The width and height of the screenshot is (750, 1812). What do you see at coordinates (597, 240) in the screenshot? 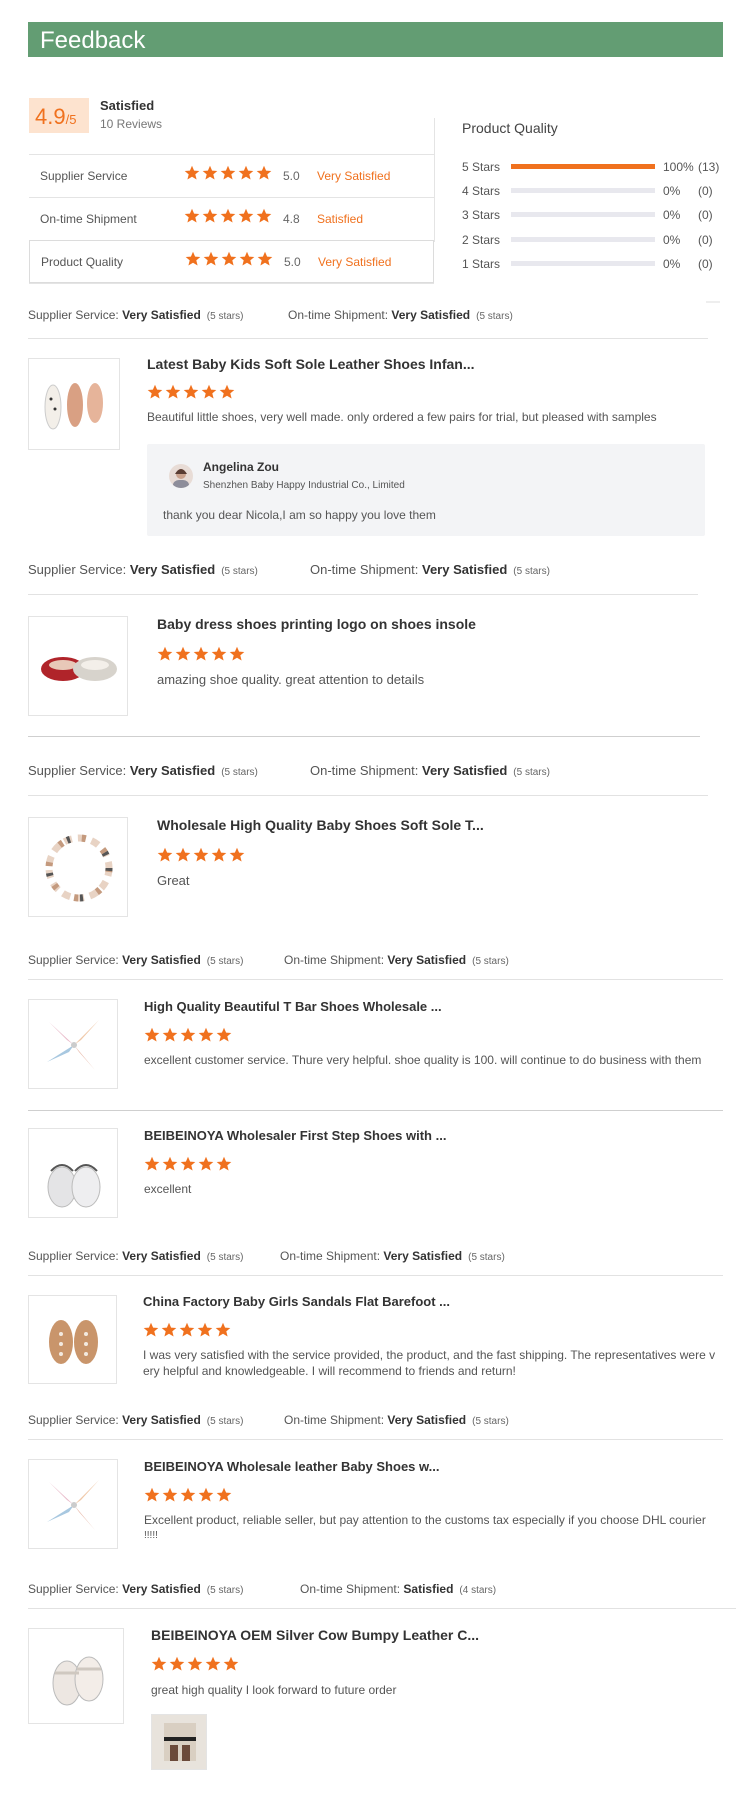
I see `star-distribution-row: 2 Stars 0% (0)` at bounding box center [597, 240].